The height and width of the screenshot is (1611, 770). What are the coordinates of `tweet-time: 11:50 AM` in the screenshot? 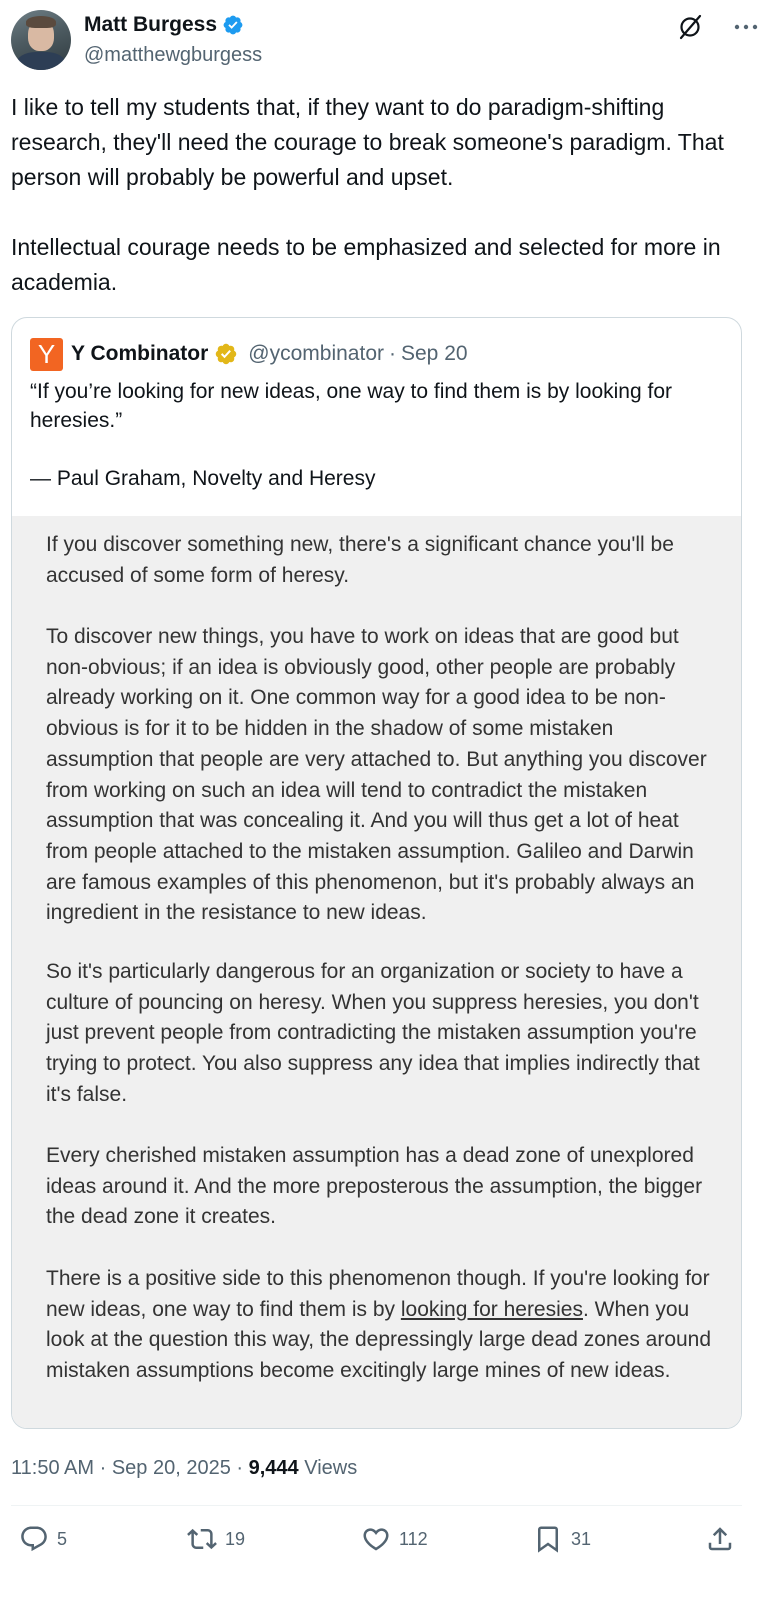 It's located at (52, 1468).